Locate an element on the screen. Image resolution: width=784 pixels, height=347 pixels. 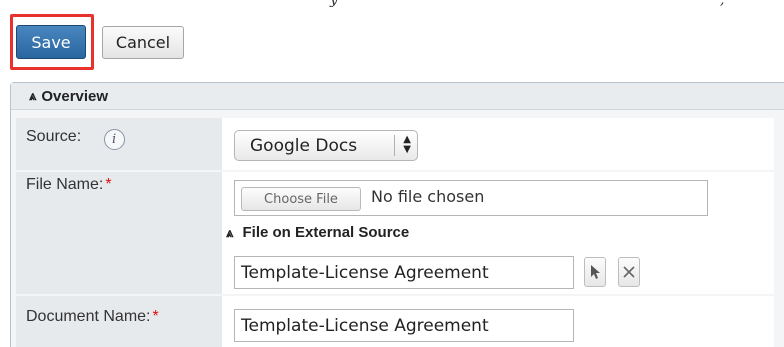
external-source-header: ⩓ File on External Source is located at coordinates (317, 232).